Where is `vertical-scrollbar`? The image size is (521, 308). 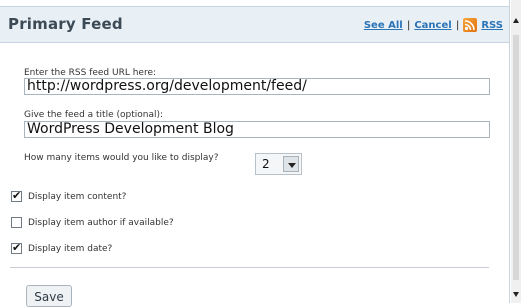
vertical-scrollbar is located at coordinates (516, 151).